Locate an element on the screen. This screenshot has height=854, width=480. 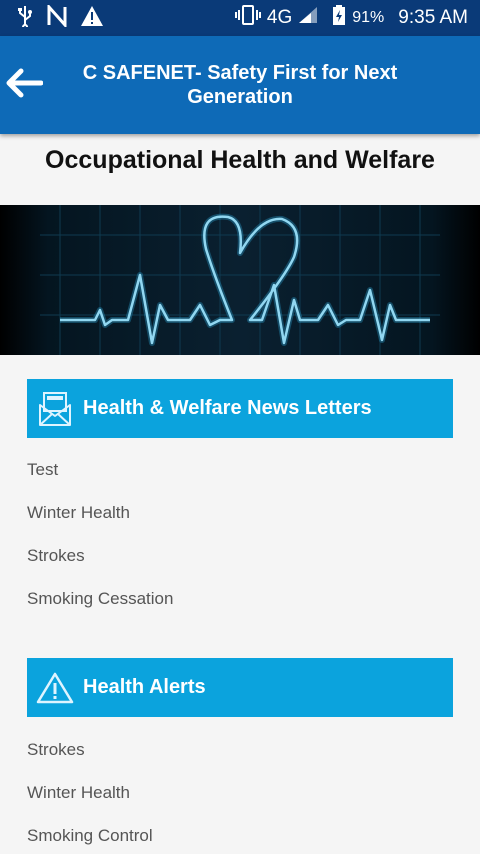
section-title: Health Alerts is located at coordinates (144, 687).